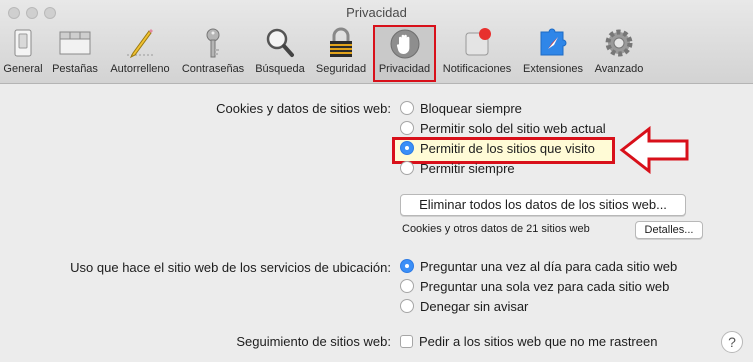  Describe the element at coordinates (496, 229) in the screenshot. I see `cookies-count-text: Cookies y otros datos de 21 sitios web` at that location.